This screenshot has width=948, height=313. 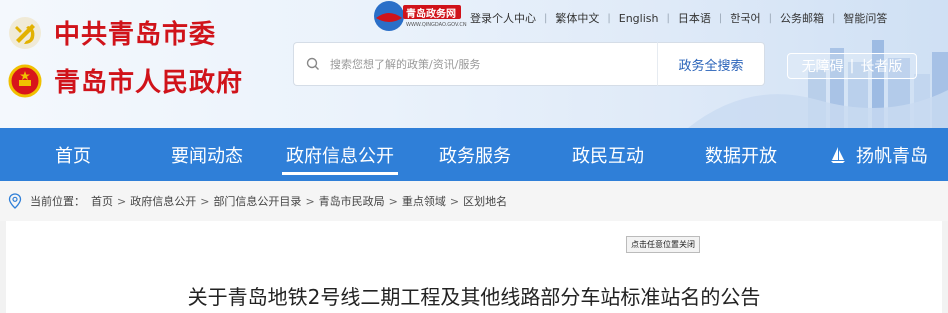 I want to click on nav-interaction: 政民互动, so click(x=608, y=154).